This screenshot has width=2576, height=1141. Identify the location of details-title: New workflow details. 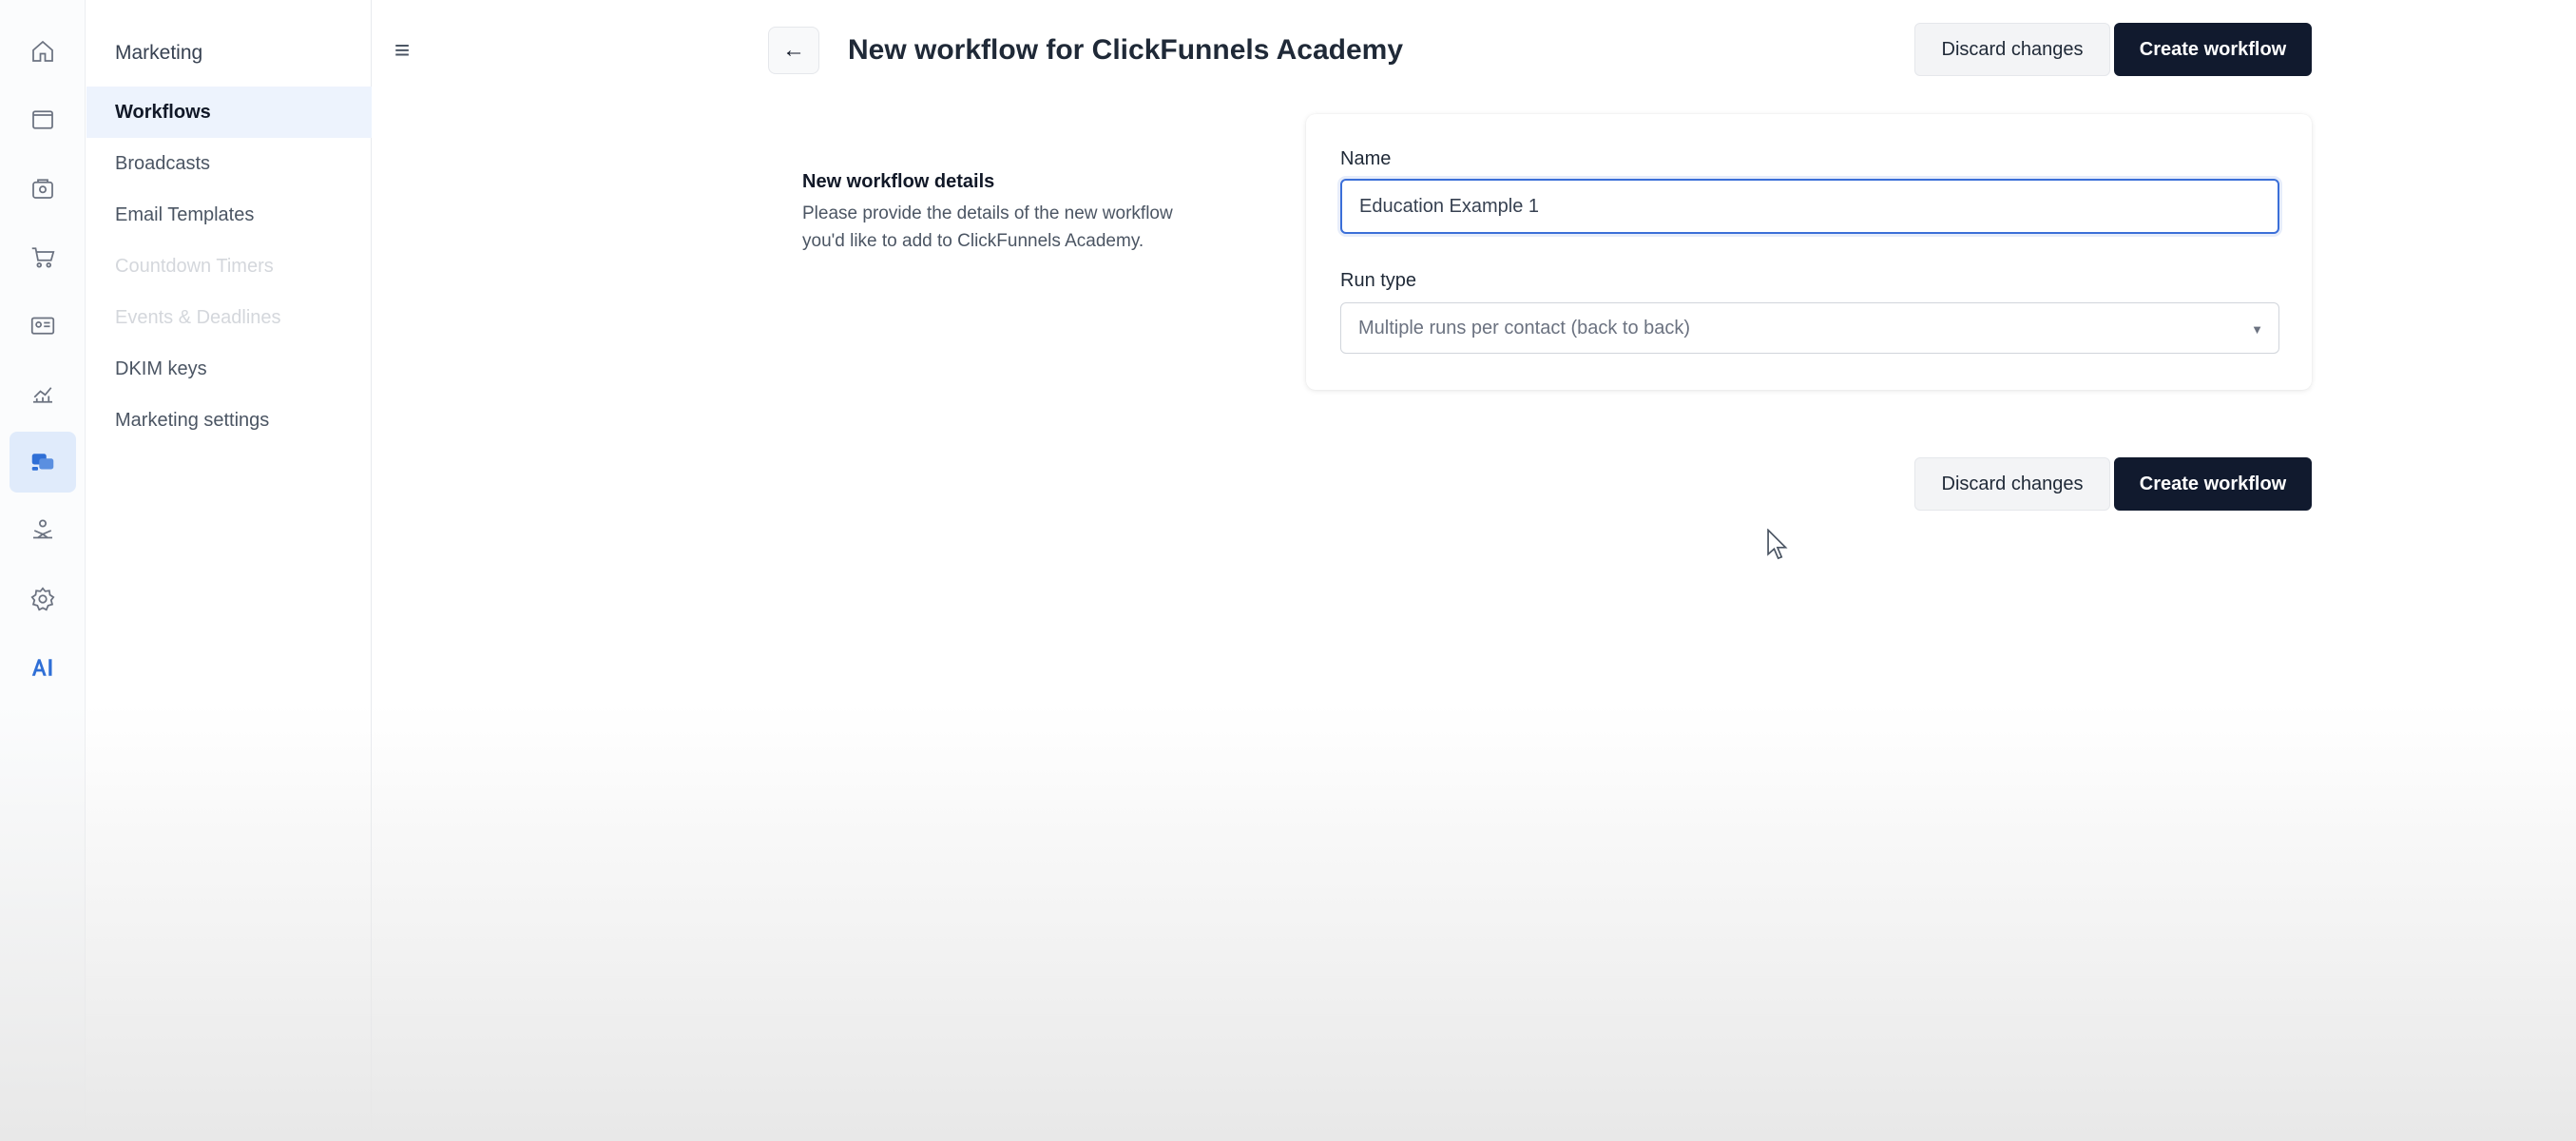
(899, 181).